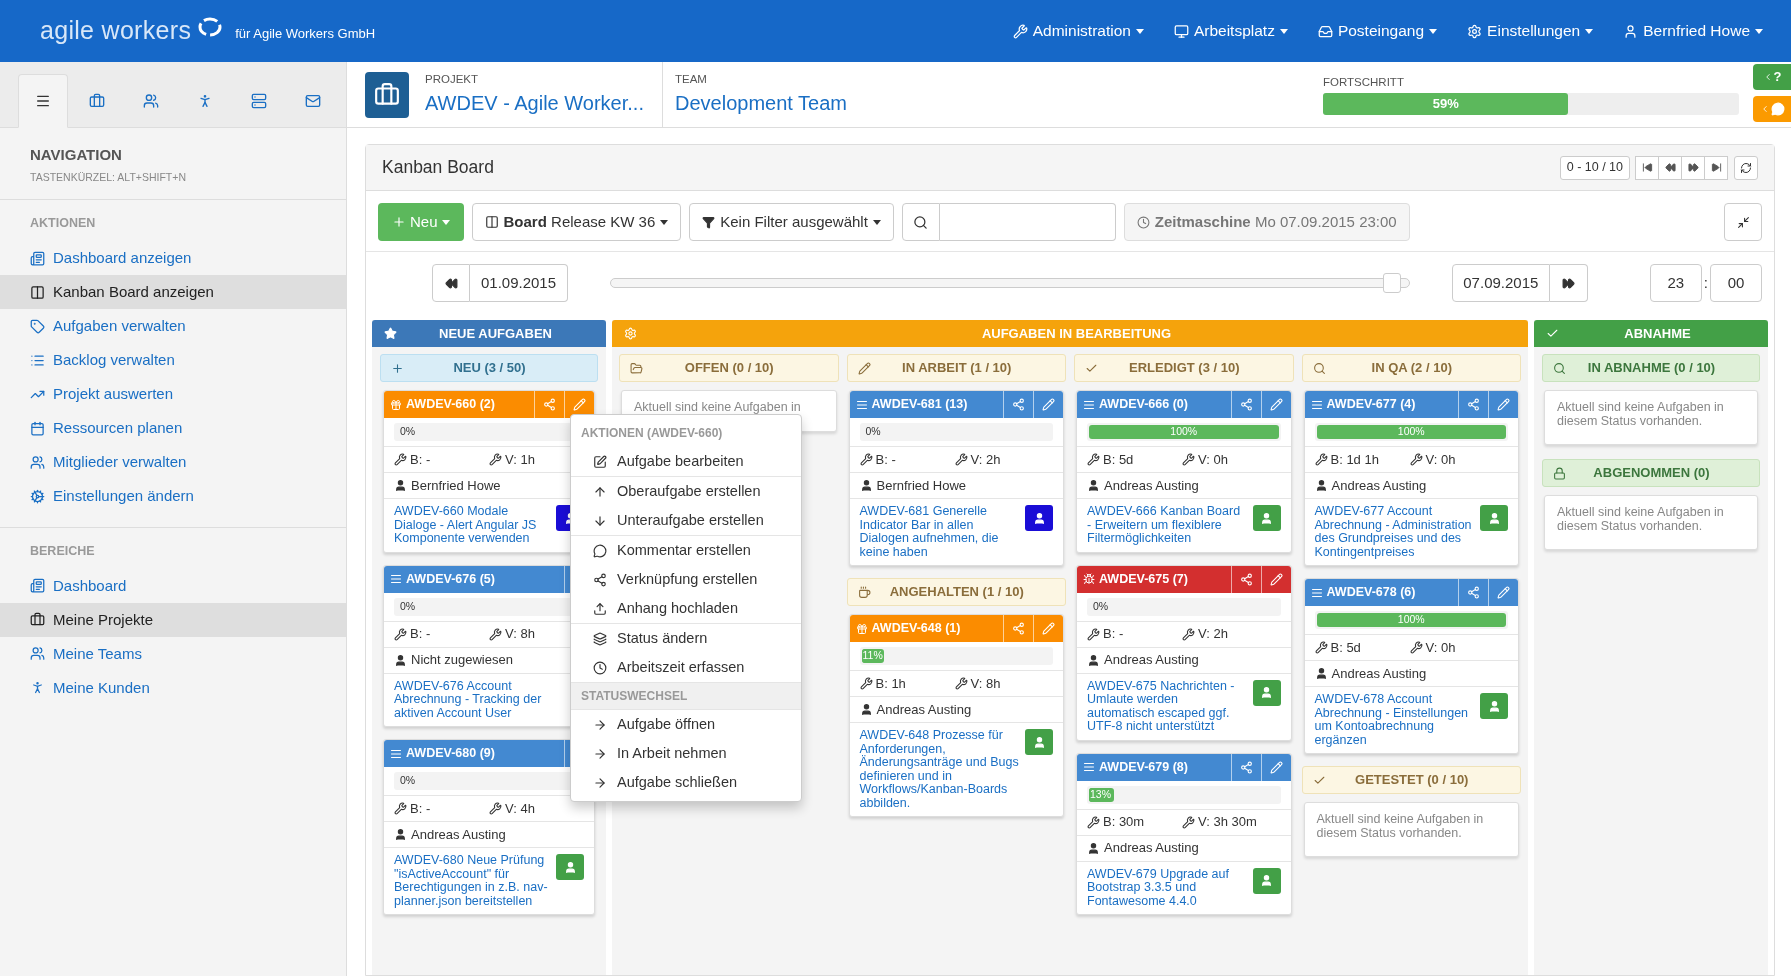  I want to click on tag-icon, so click(37, 326).